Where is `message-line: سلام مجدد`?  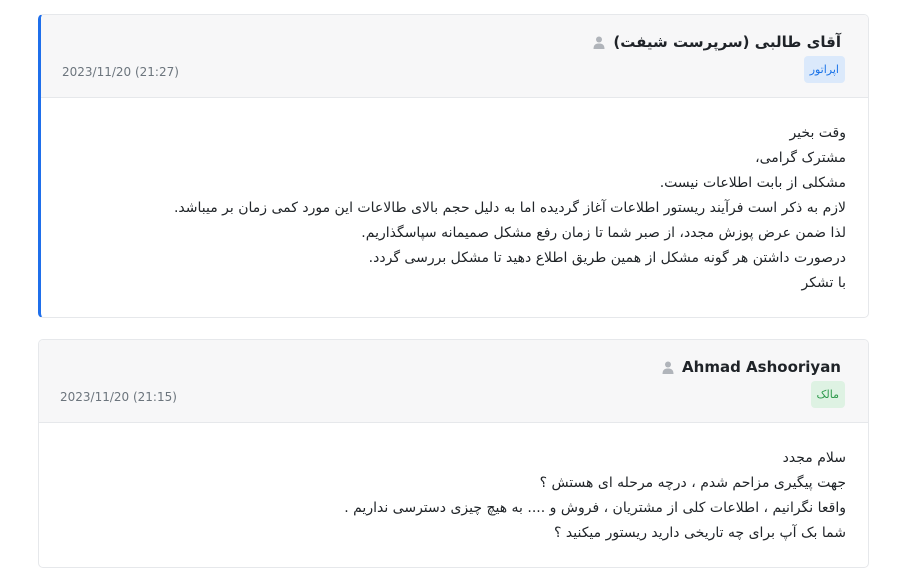 message-line: سلام مجدد is located at coordinates (814, 458).